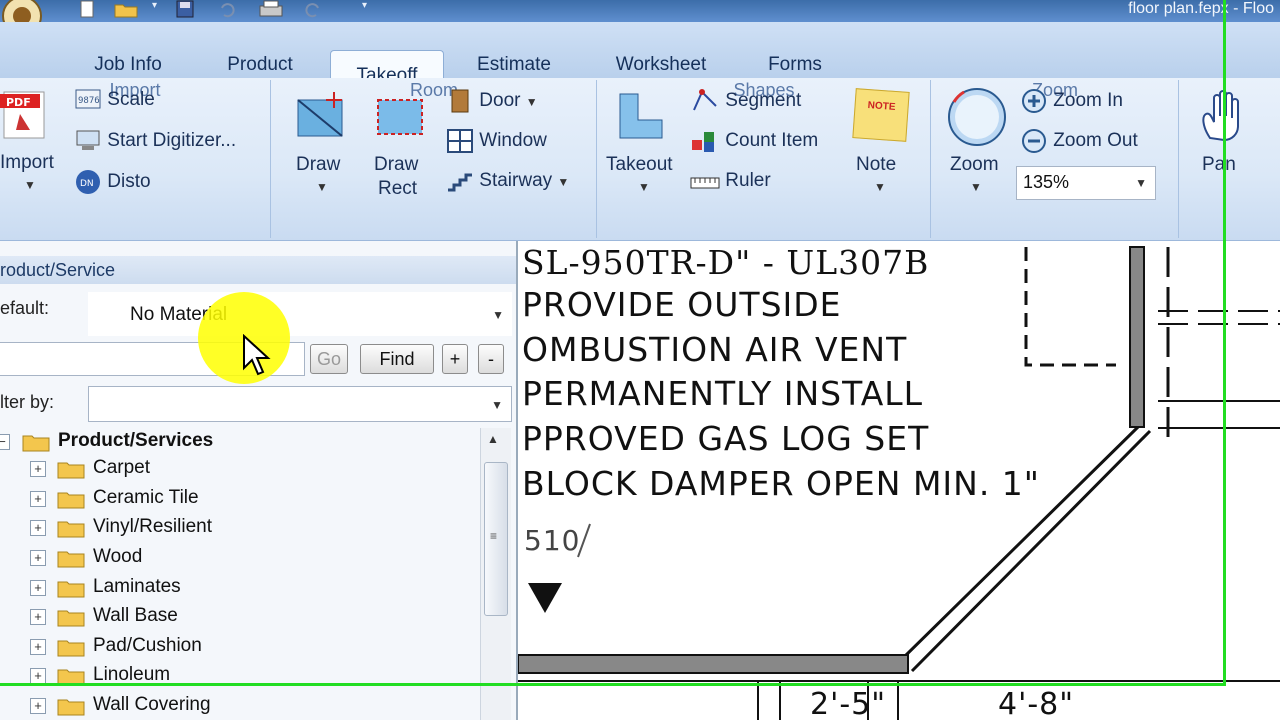  What do you see at coordinates (772, 141) in the screenshot?
I see `count-item-label: Count Item` at bounding box center [772, 141].